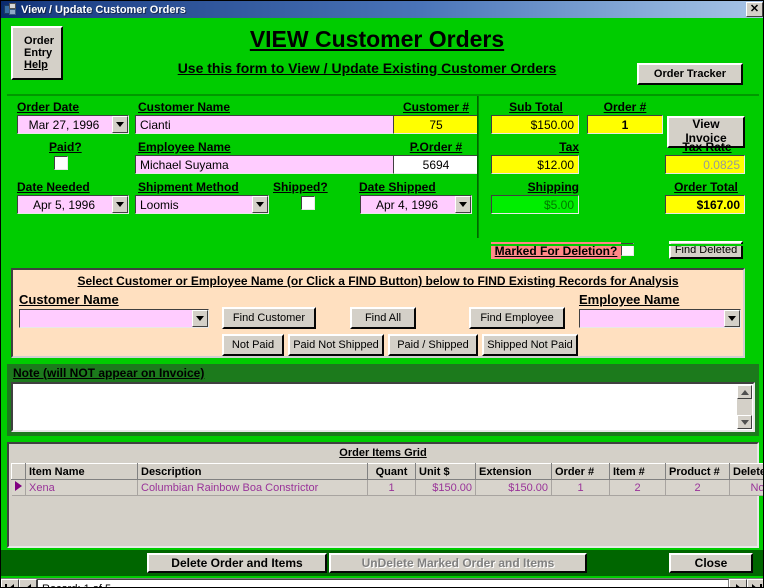 This screenshot has height=588, width=764. I want to click on find-customer-name-combo, so click(114, 318).